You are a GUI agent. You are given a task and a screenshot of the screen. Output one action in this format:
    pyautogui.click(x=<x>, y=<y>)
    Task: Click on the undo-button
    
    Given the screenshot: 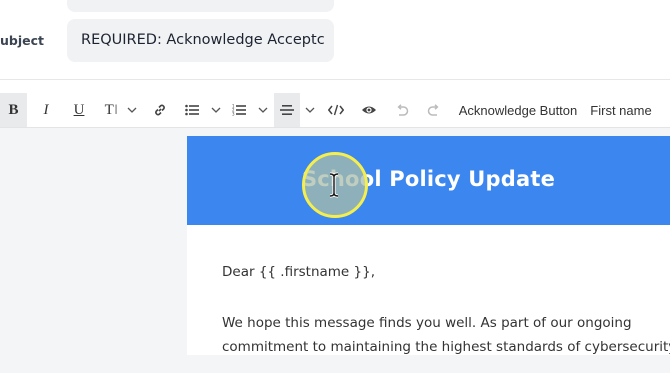 What is the action you would take?
    pyautogui.click(x=402, y=110)
    